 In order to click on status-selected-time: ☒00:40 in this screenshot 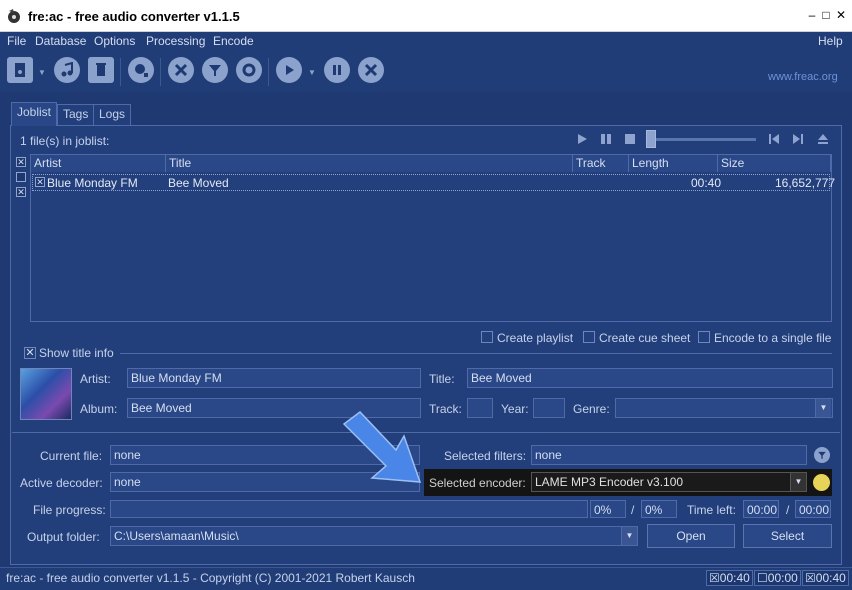, I will do `click(729, 578)`.